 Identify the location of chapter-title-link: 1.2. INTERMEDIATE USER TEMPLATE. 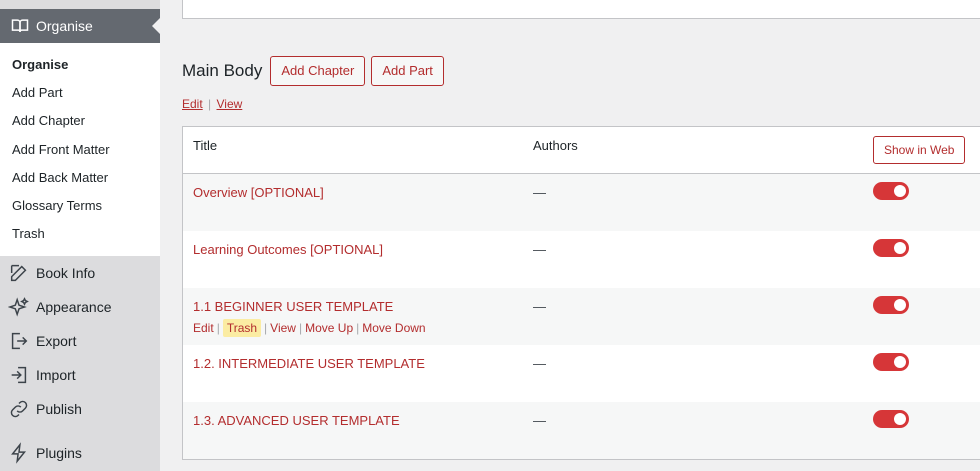
(309, 363).